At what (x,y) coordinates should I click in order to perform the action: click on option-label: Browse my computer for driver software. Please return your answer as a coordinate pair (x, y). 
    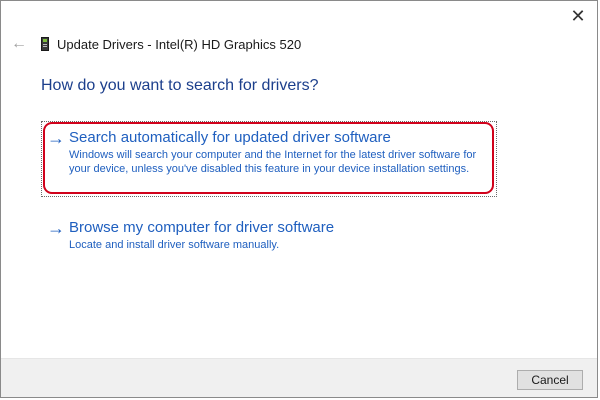
    Looking at the image, I should click on (282, 228).